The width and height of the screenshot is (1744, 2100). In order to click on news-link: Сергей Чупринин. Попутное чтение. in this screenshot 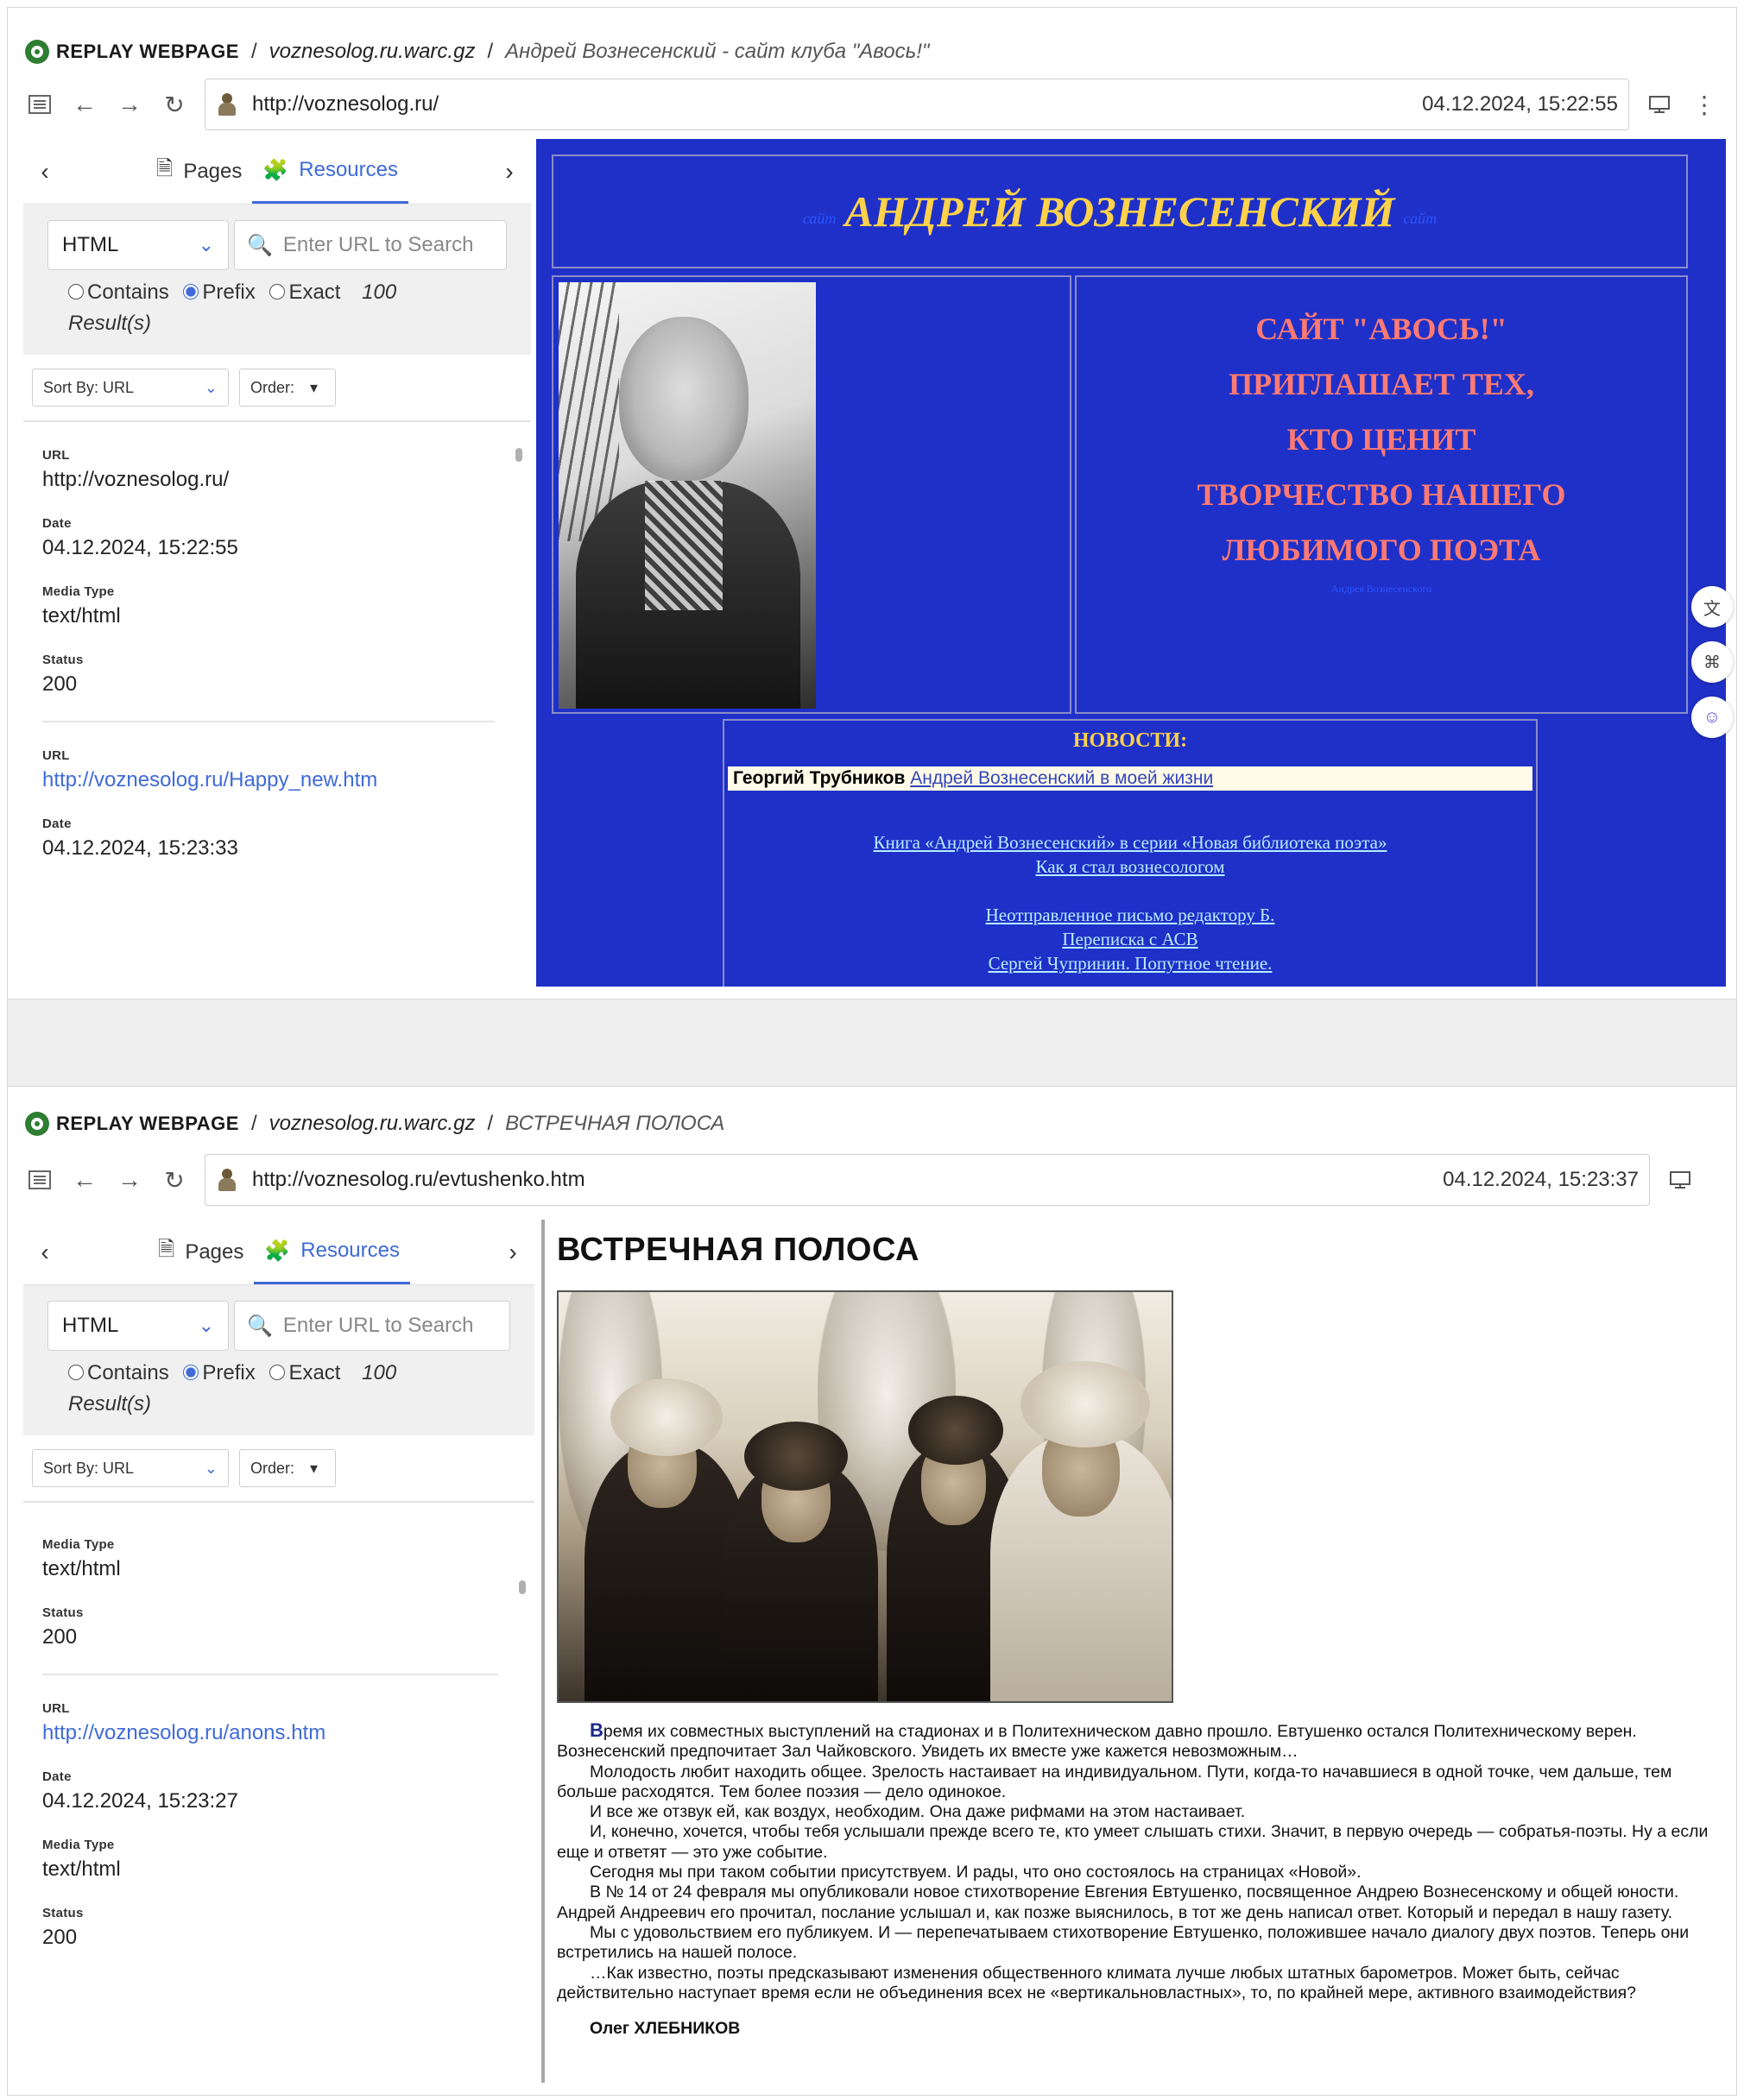, I will do `click(1130, 963)`.